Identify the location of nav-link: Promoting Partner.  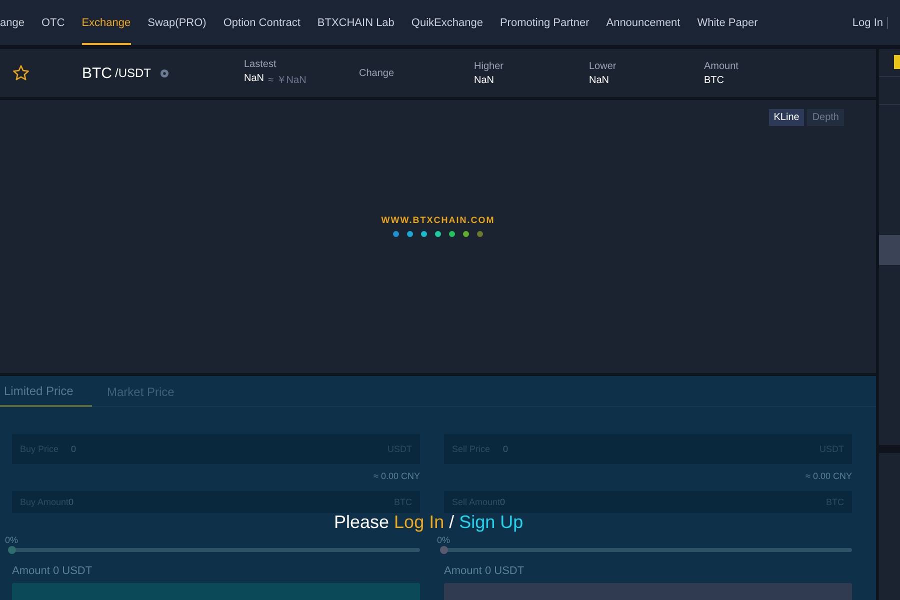
(545, 22).